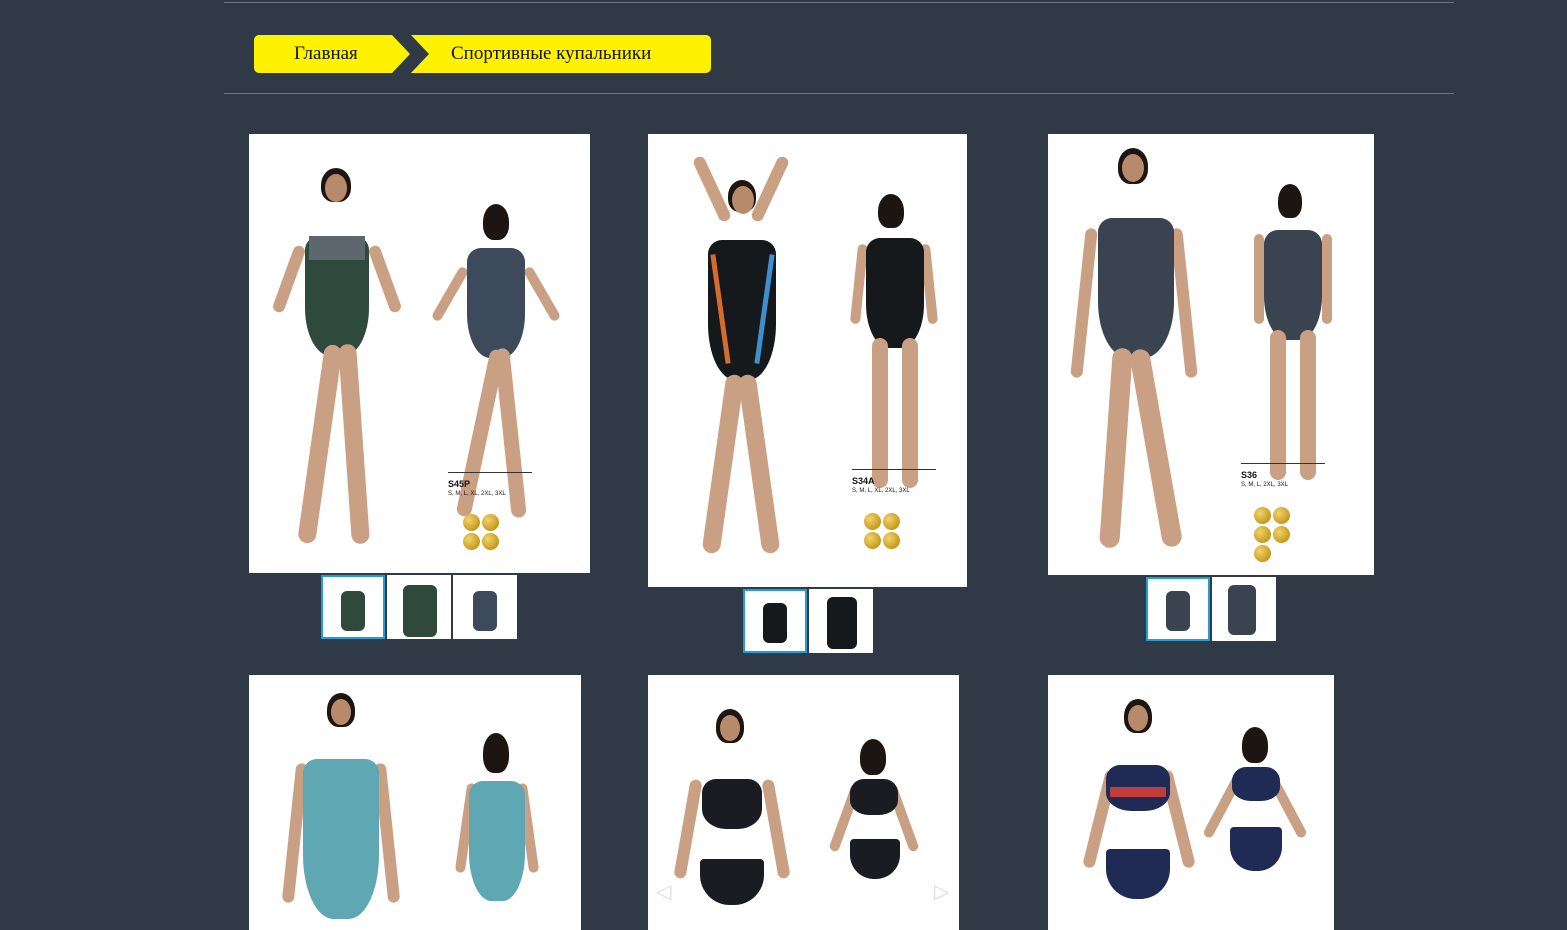  Describe the element at coordinates (863, 481) in the screenshot. I see `product-code: S34A` at that location.